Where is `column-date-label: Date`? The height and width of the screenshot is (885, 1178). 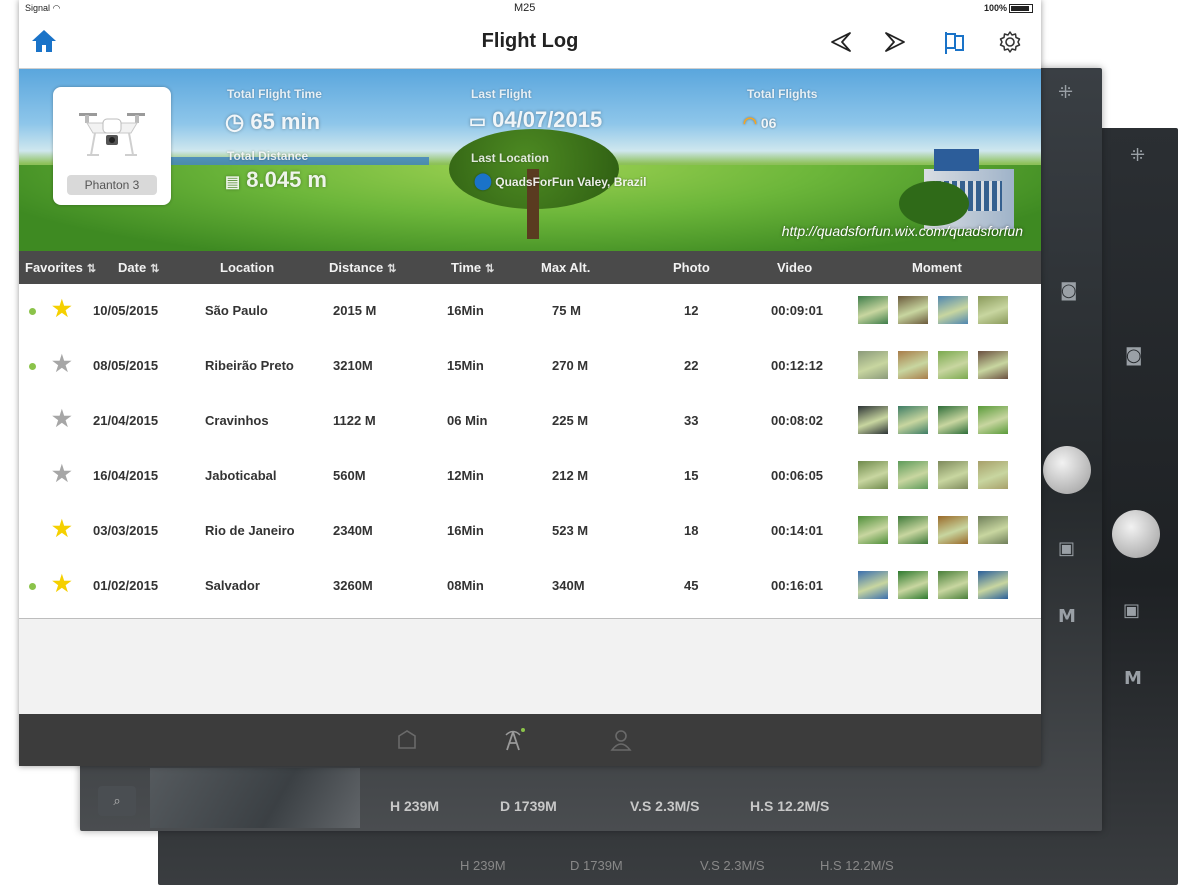 column-date-label: Date is located at coordinates (132, 267).